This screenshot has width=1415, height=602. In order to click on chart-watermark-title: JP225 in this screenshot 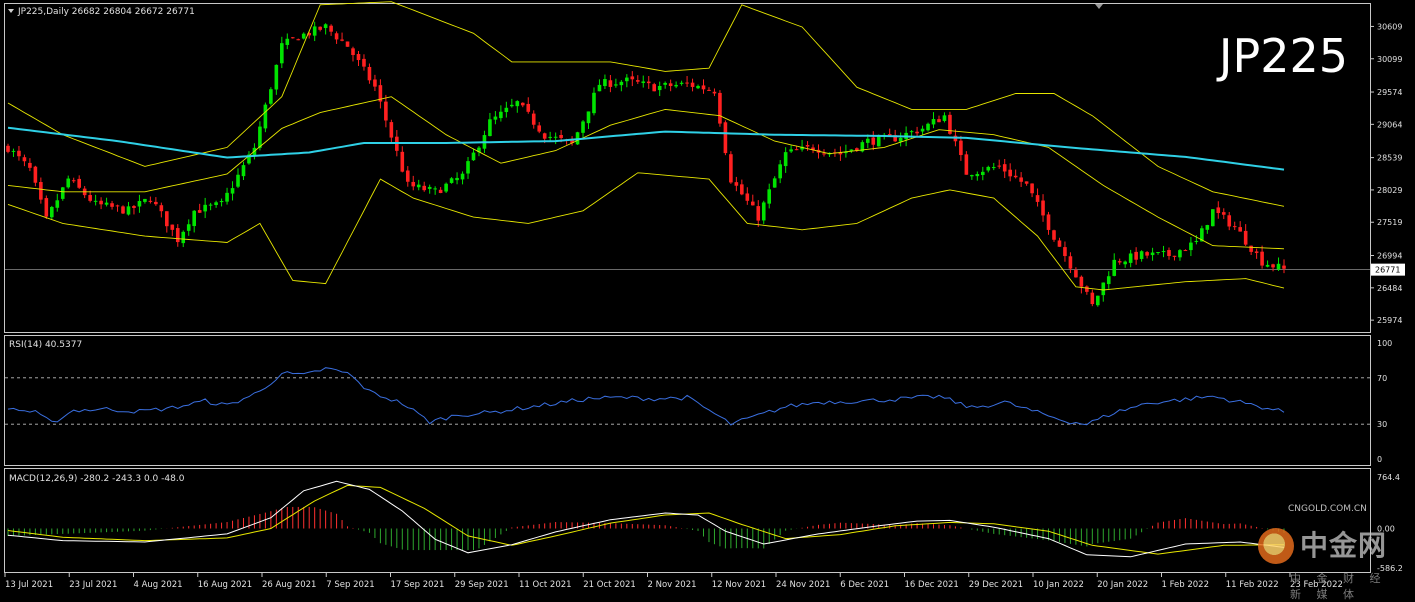, I will do `click(1282, 56)`.